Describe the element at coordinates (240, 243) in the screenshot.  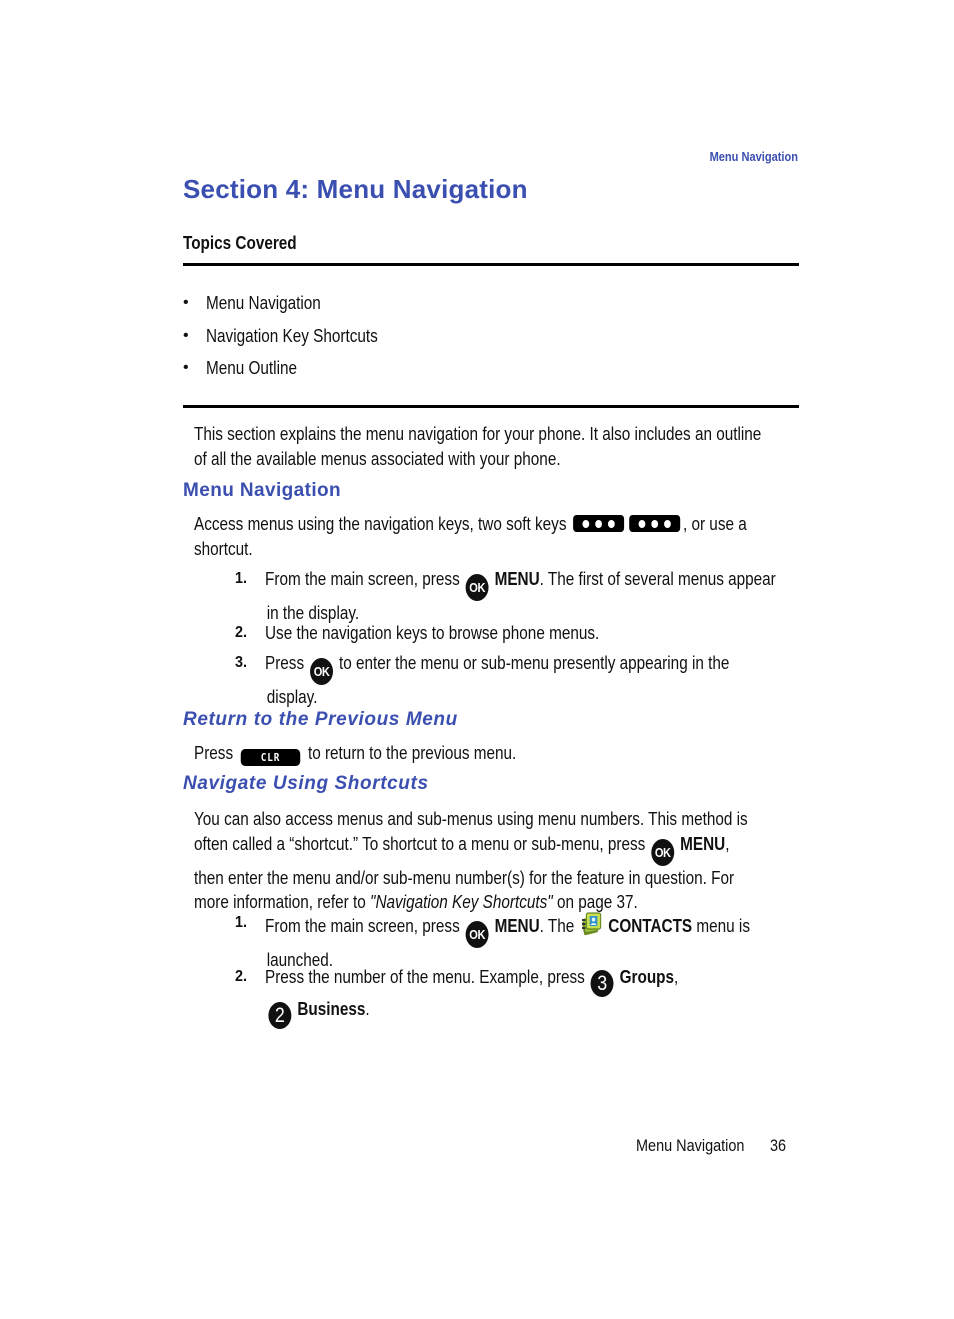
I see `topics-covered-label: Topics Covered` at that location.